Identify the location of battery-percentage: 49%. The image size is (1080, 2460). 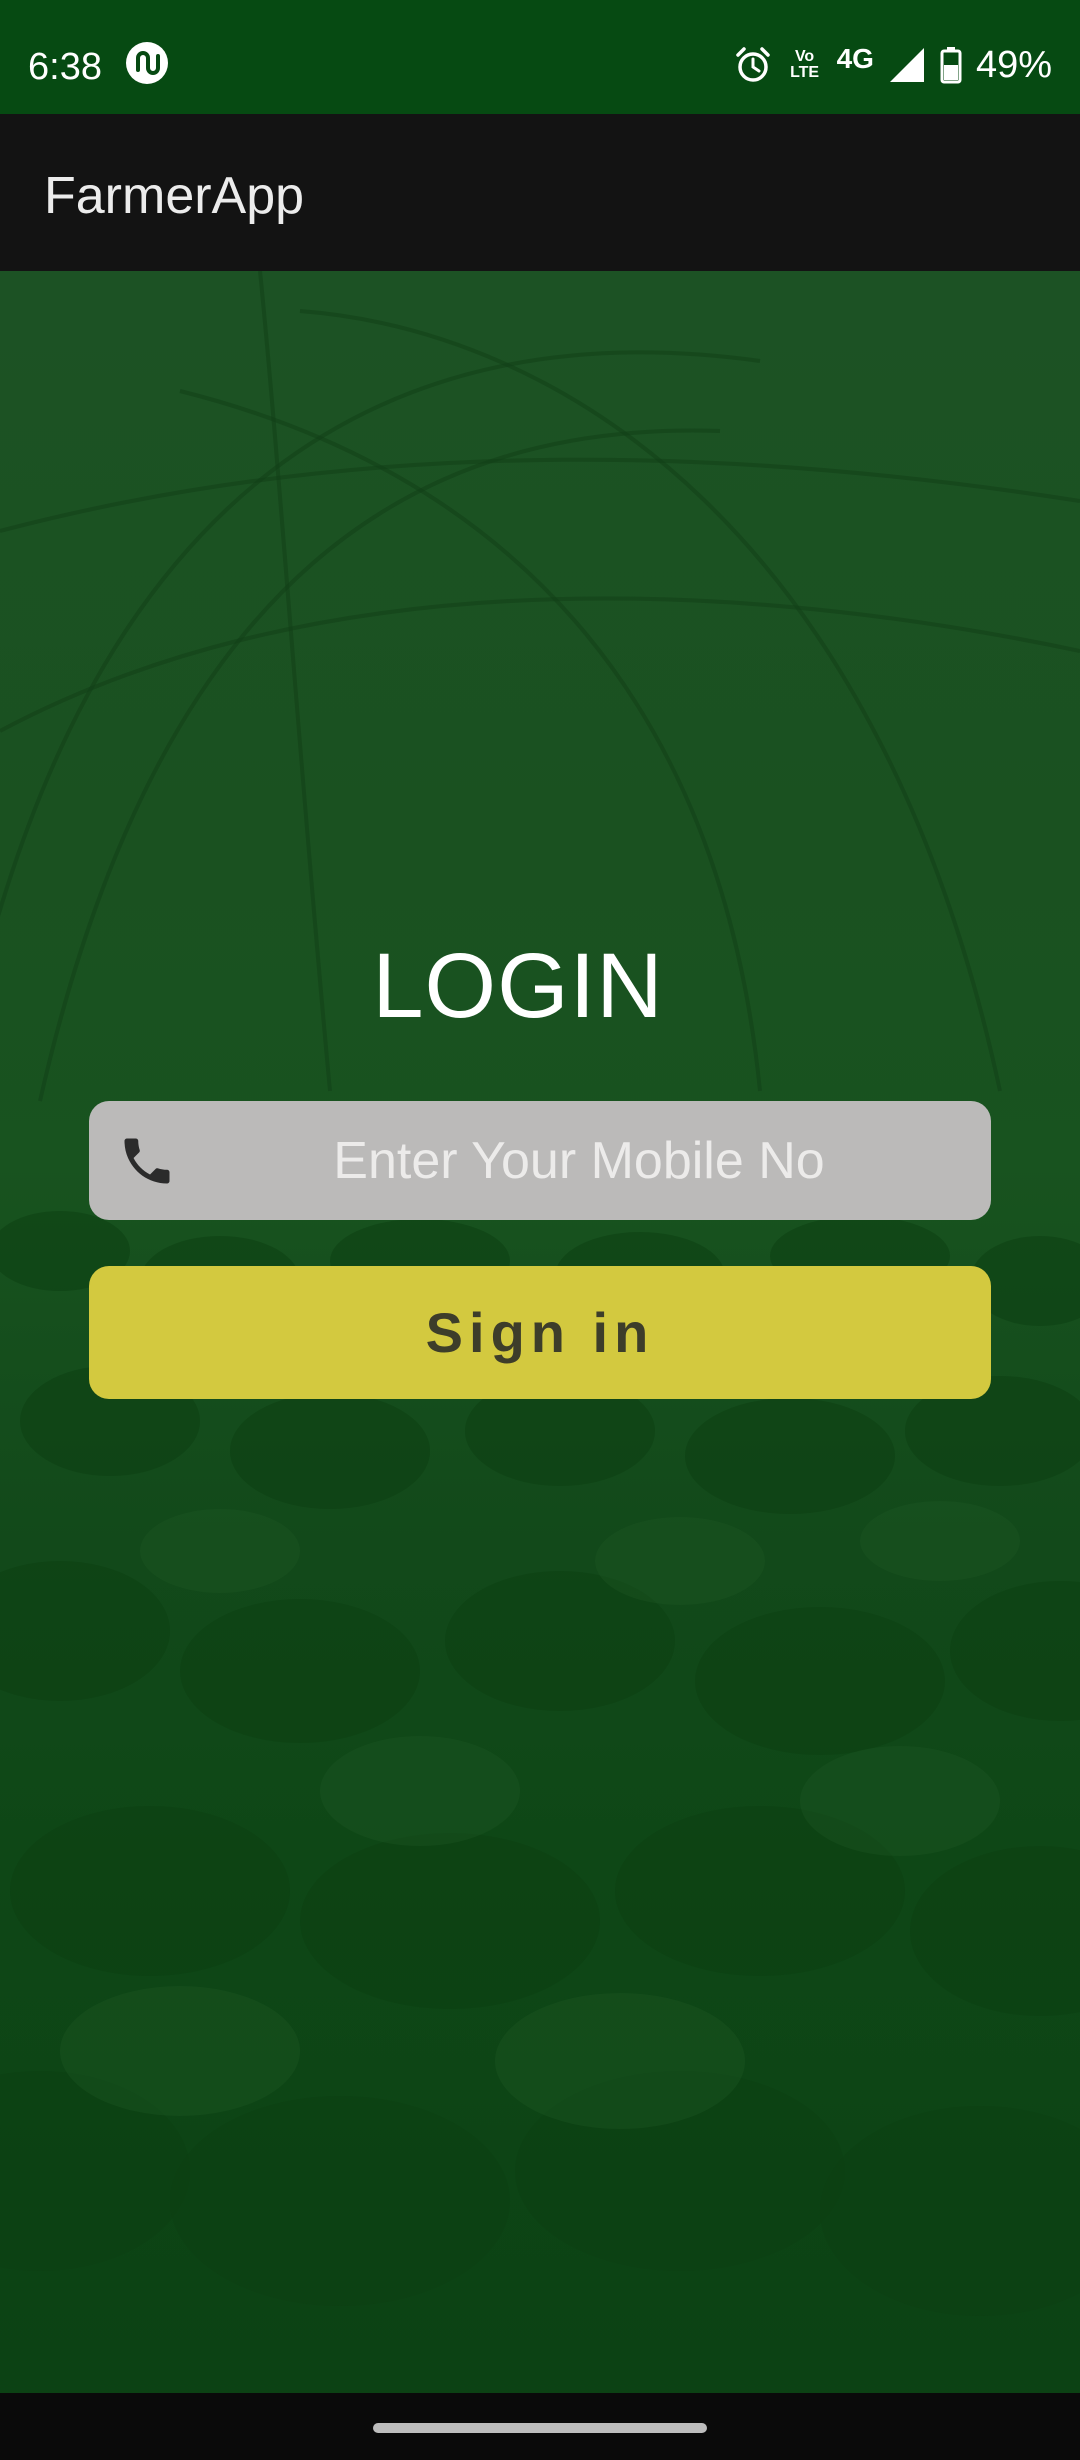
(1013, 65).